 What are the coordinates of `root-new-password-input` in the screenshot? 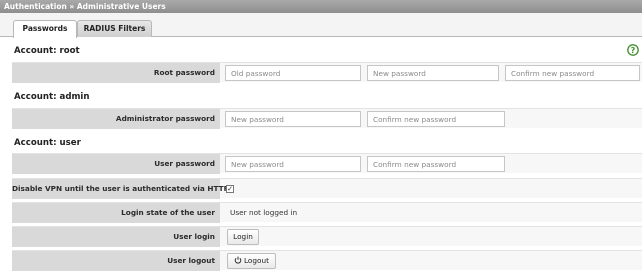 It's located at (433, 73).